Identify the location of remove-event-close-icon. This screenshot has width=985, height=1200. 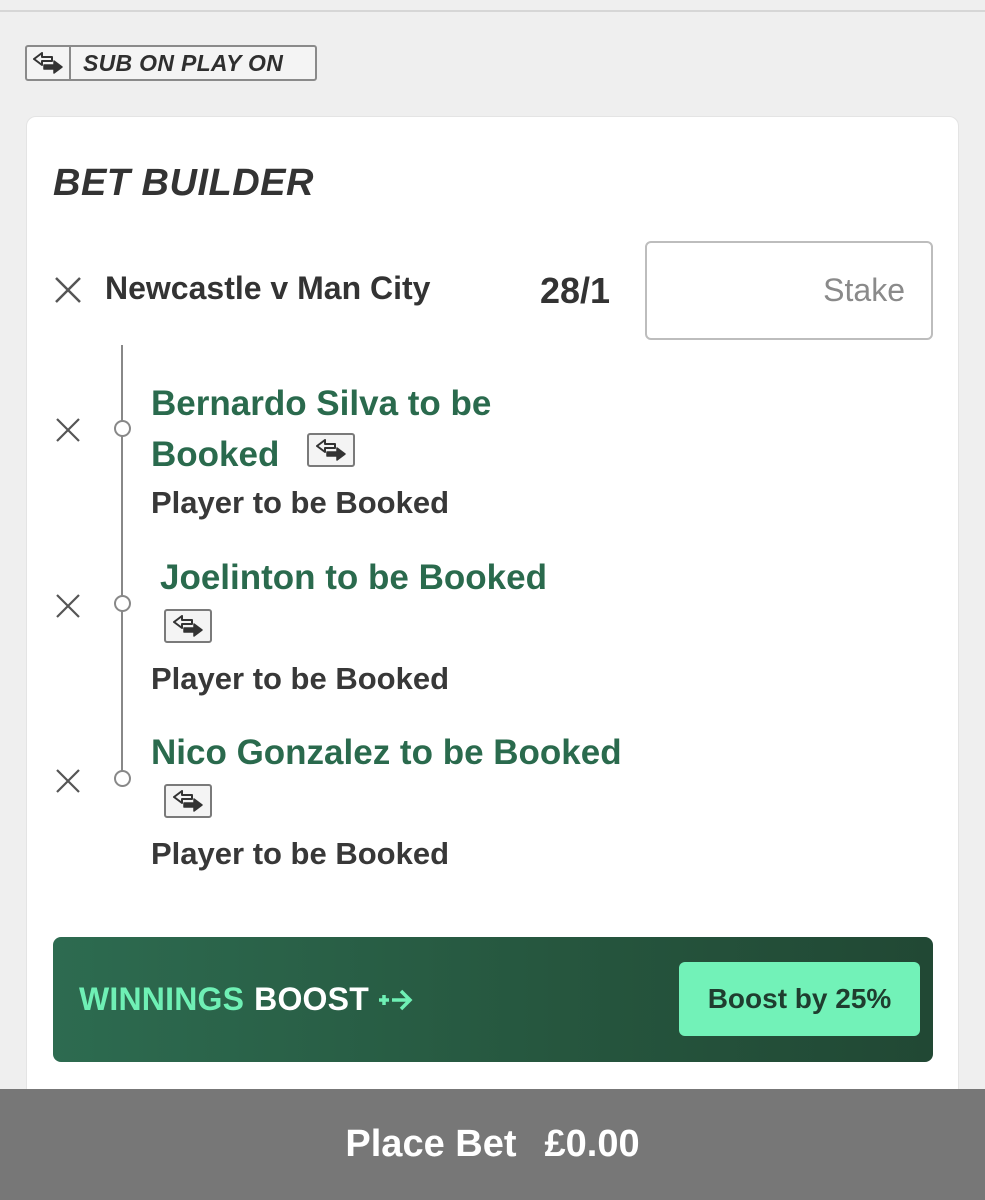
(68, 290).